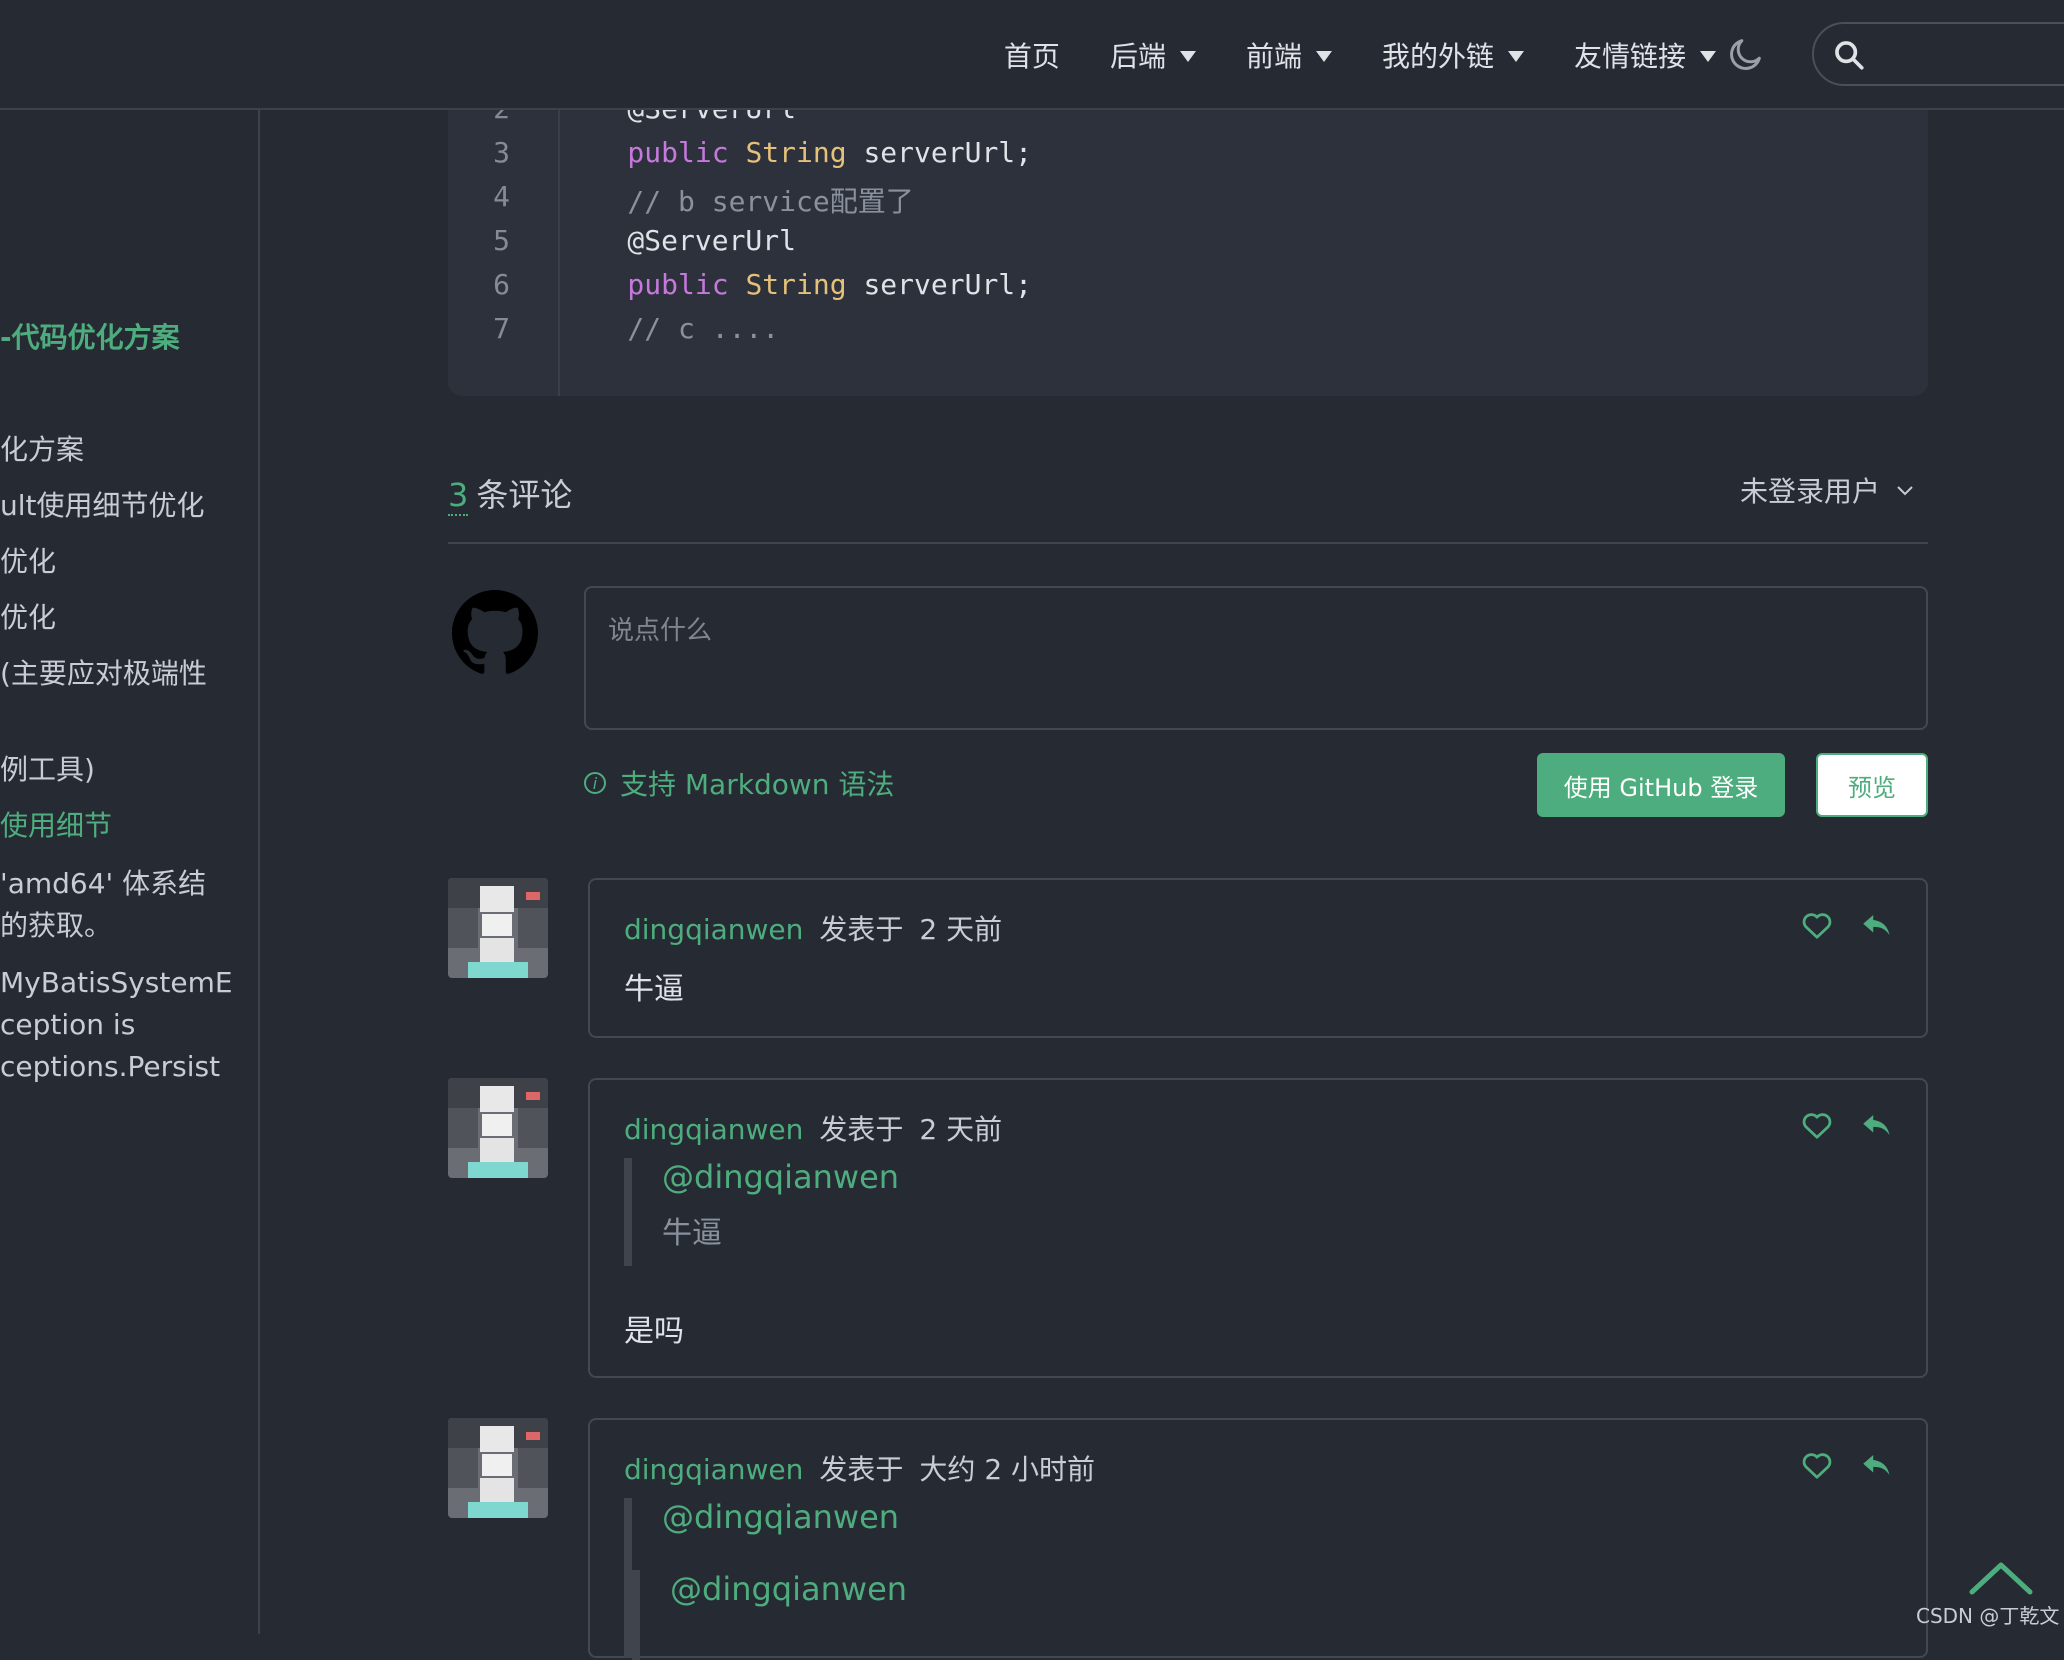 This screenshot has width=2064, height=1660. I want to click on reply-quote: @dingqianwen 牛逼, so click(761, 1212).